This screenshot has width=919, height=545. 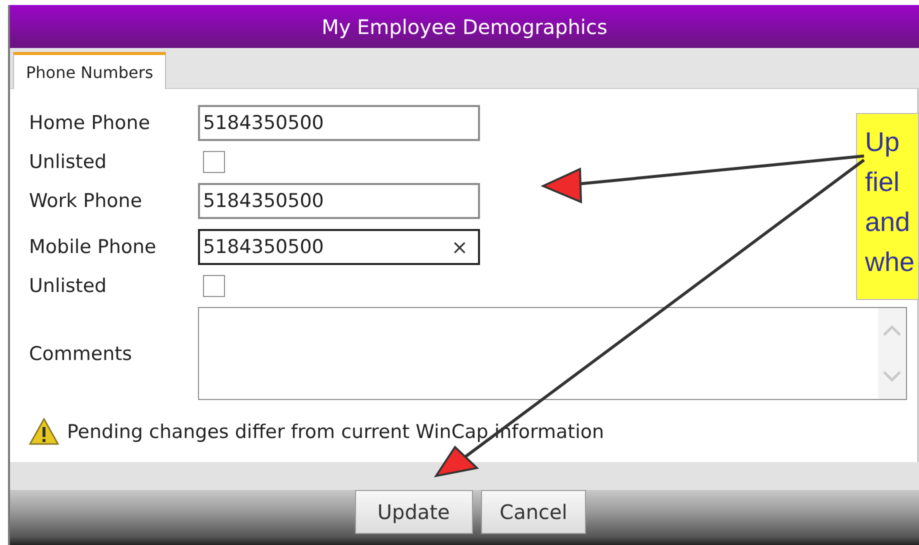 What do you see at coordinates (883, 142) in the screenshot?
I see `callout-text: Up` at bounding box center [883, 142].